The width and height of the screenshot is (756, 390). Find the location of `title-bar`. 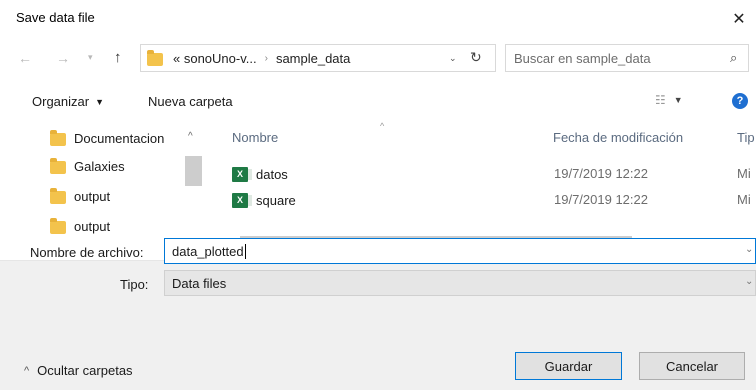

title-bar is located at coordinates (378, 19).